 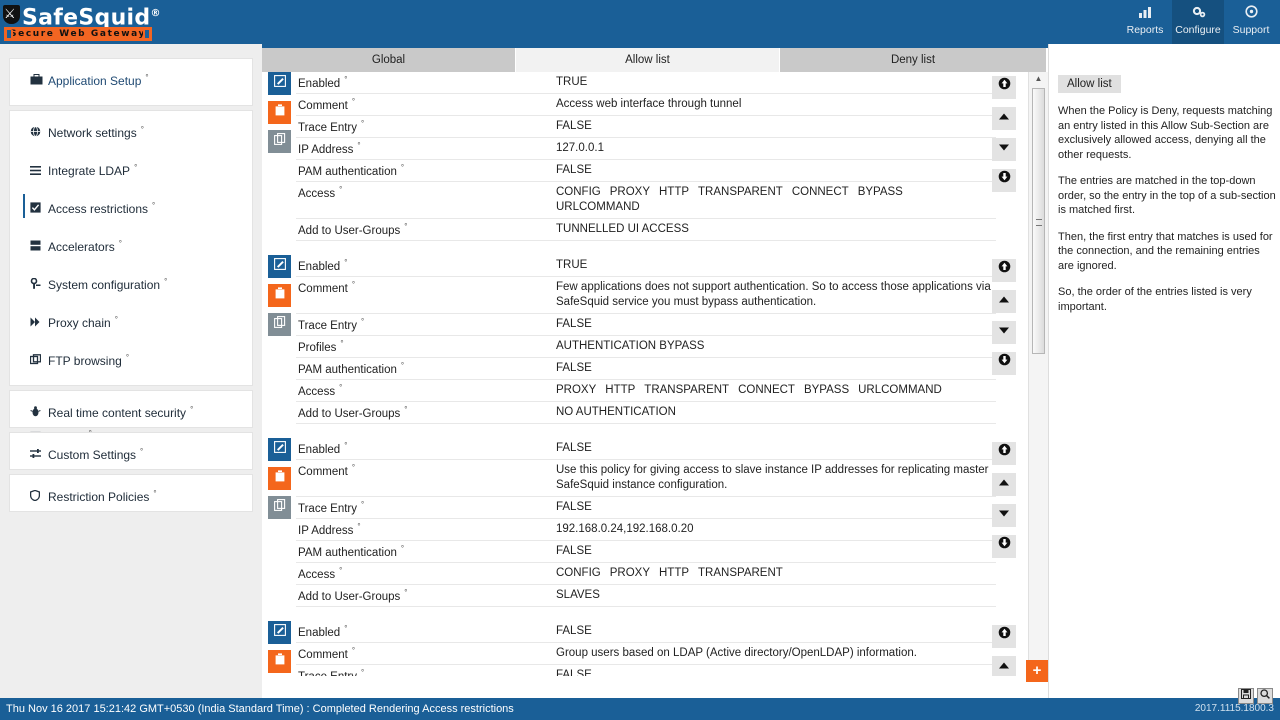 I want to click on topnav-item-reports: Reports, so click(x=1145, y=22).